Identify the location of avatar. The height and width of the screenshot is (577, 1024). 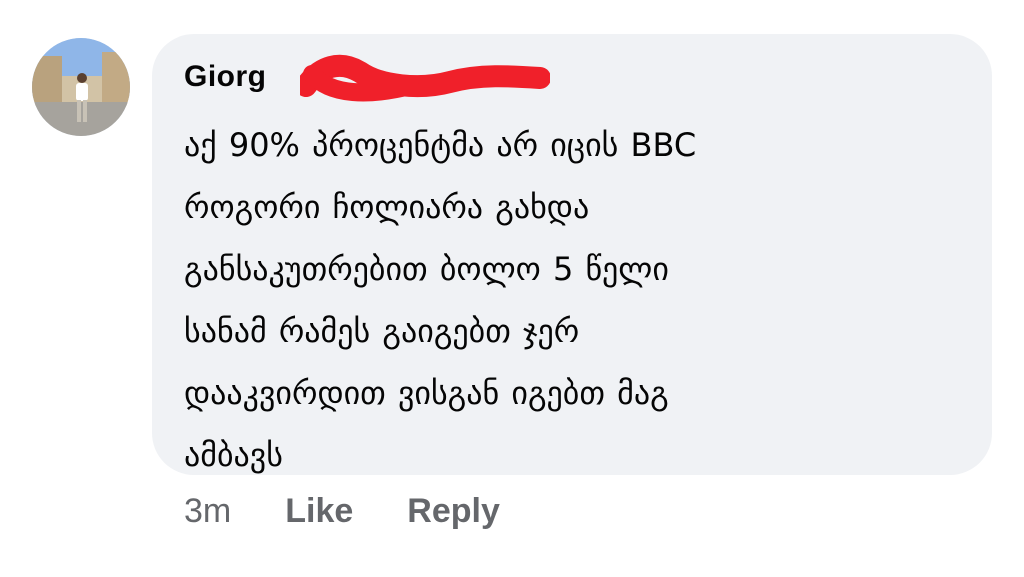
(81, 87).